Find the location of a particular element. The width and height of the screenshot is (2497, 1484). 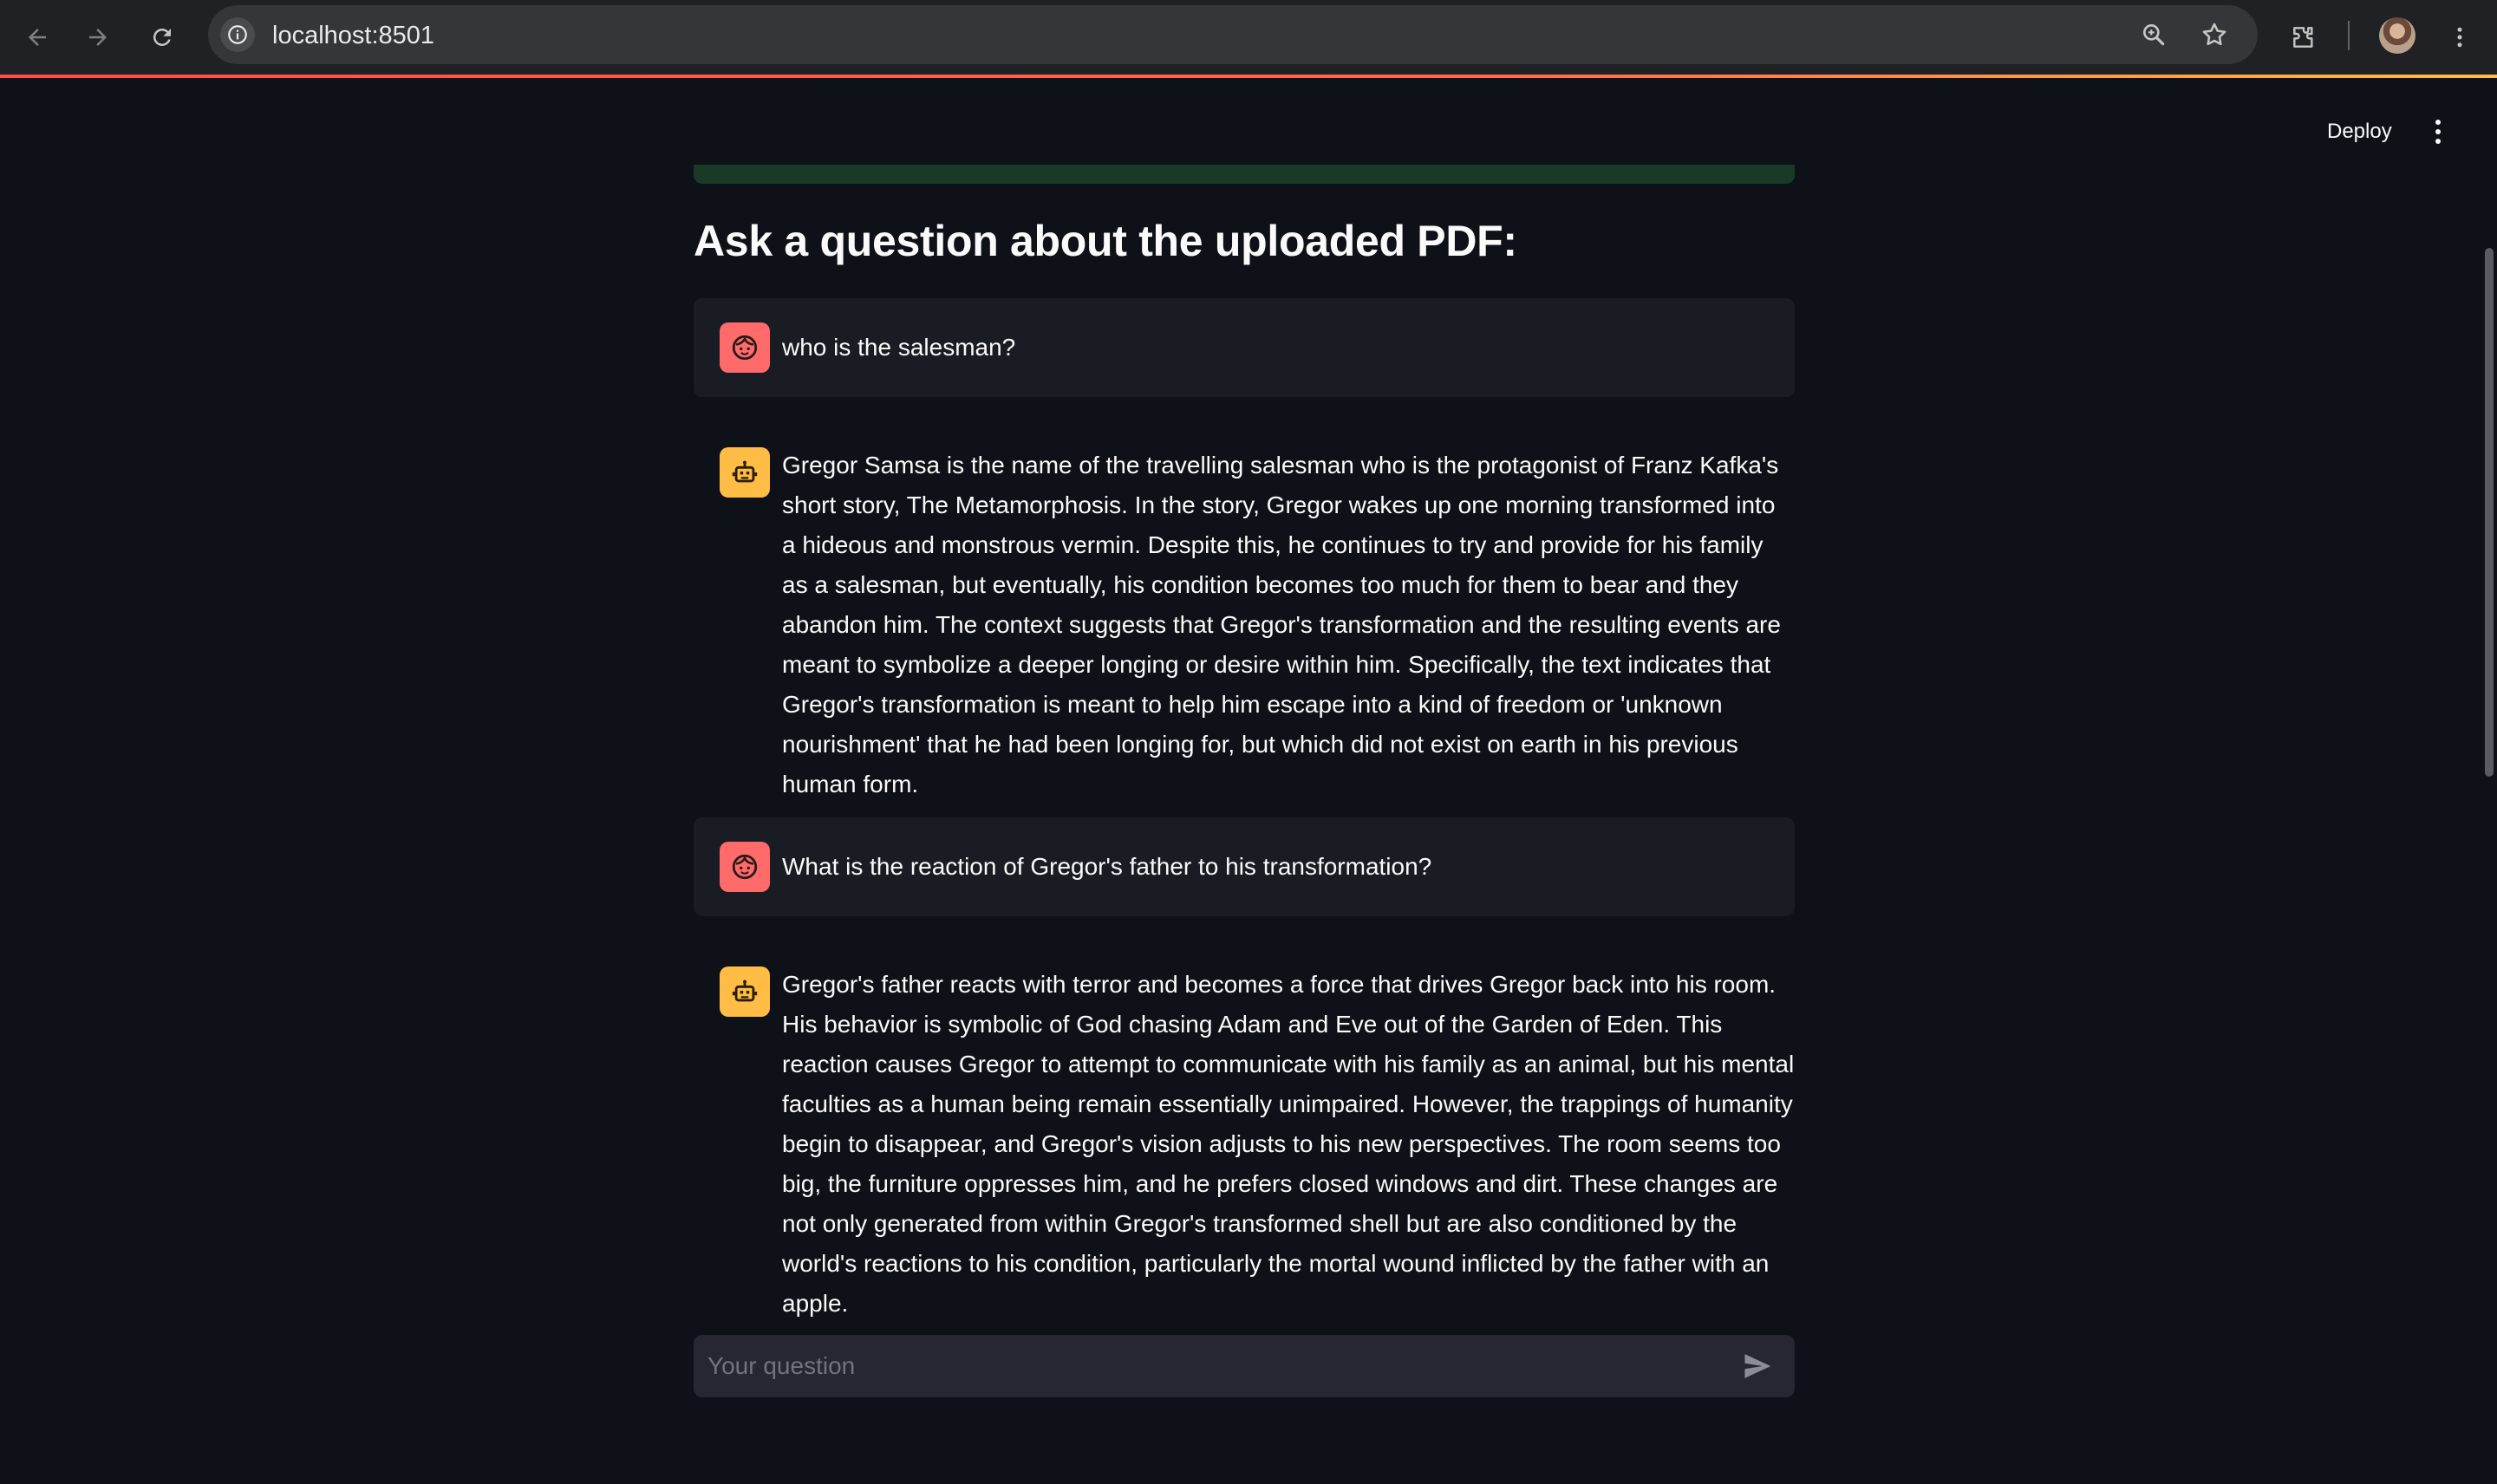

reload-icon is located at coordinates (162, 37).